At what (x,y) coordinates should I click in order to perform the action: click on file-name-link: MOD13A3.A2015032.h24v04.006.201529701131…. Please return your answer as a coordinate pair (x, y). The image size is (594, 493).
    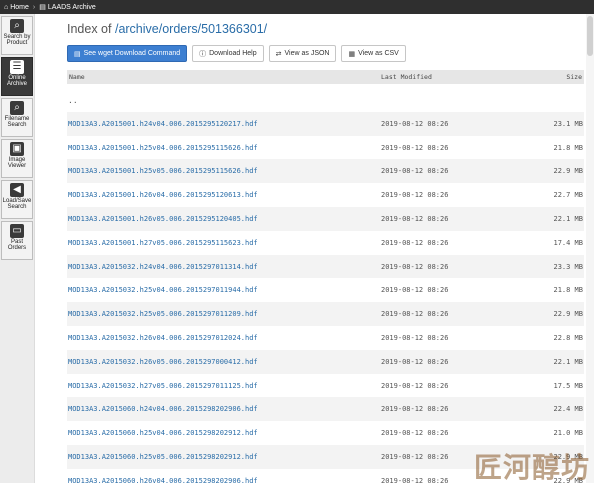
    Looking at the image, I should click on (163, 267).